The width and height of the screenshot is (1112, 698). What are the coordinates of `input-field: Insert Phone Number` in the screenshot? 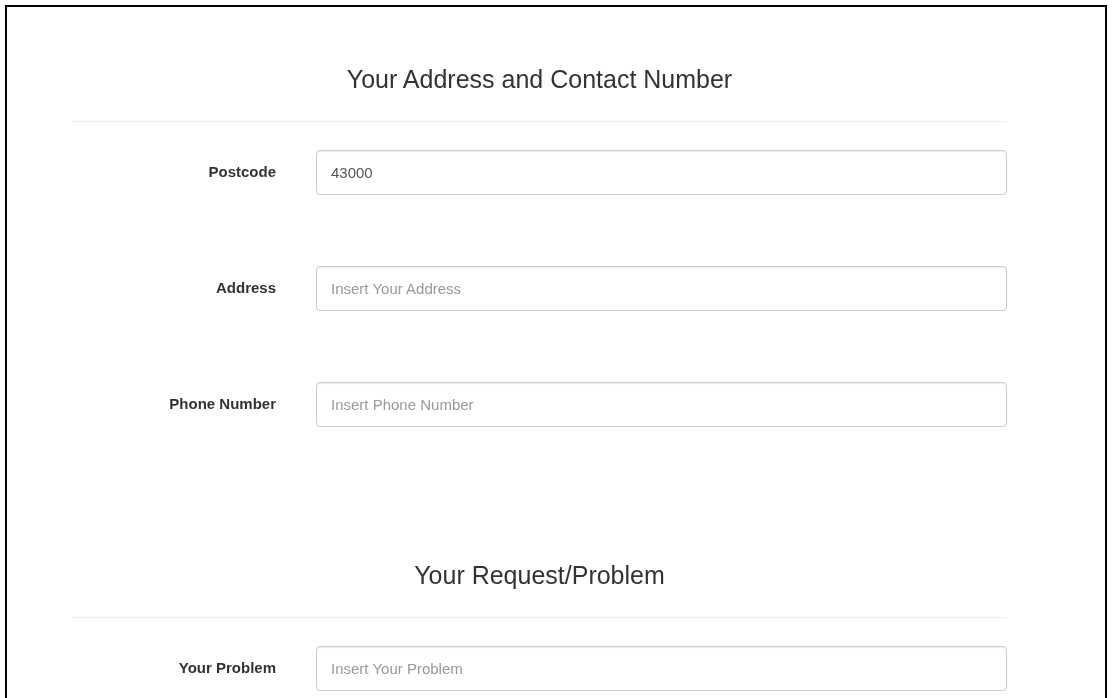 It's located at (661, 404).